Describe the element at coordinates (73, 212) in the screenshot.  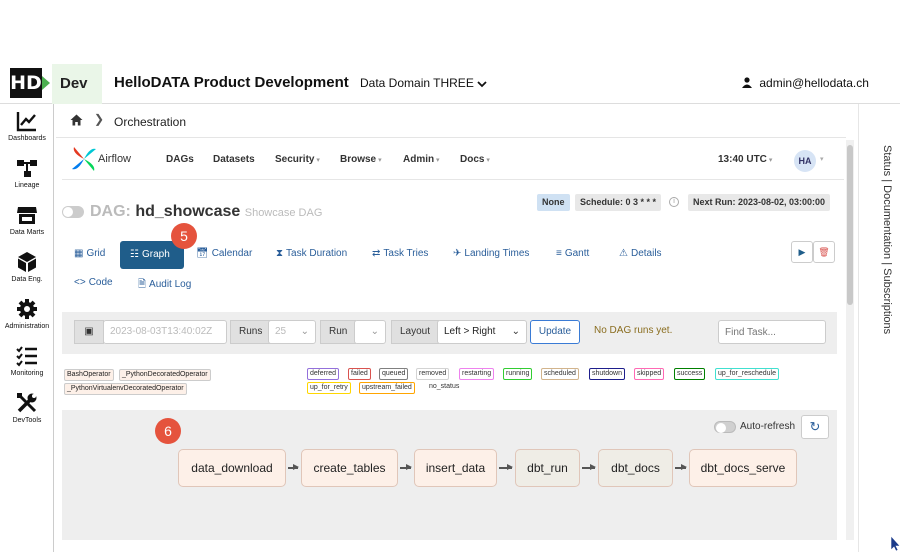
I see `dag-pause-toggle` at that location.